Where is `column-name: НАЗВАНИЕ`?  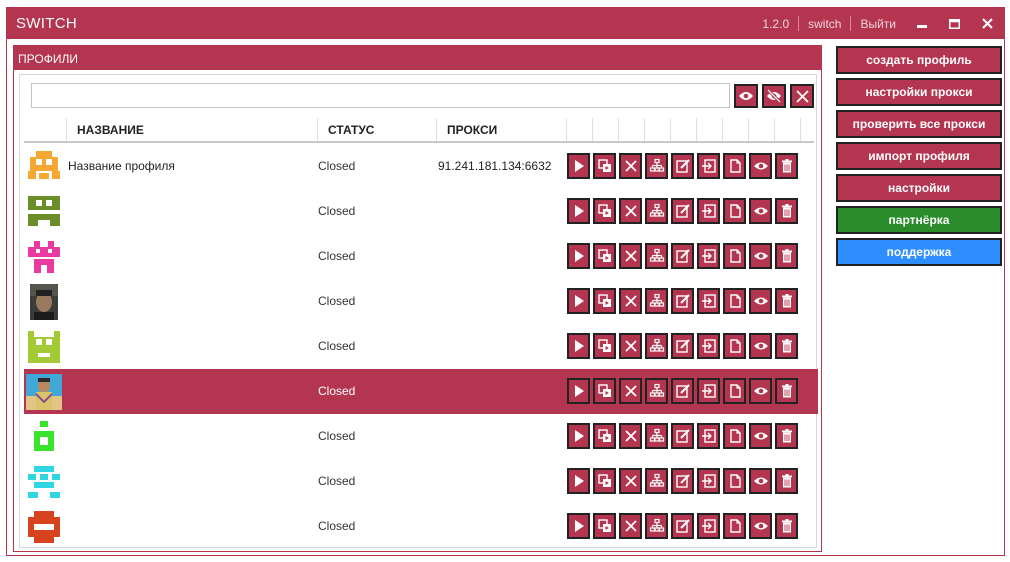 column-name: НАЗВАНИЕ is located at coordinates (191, 129).